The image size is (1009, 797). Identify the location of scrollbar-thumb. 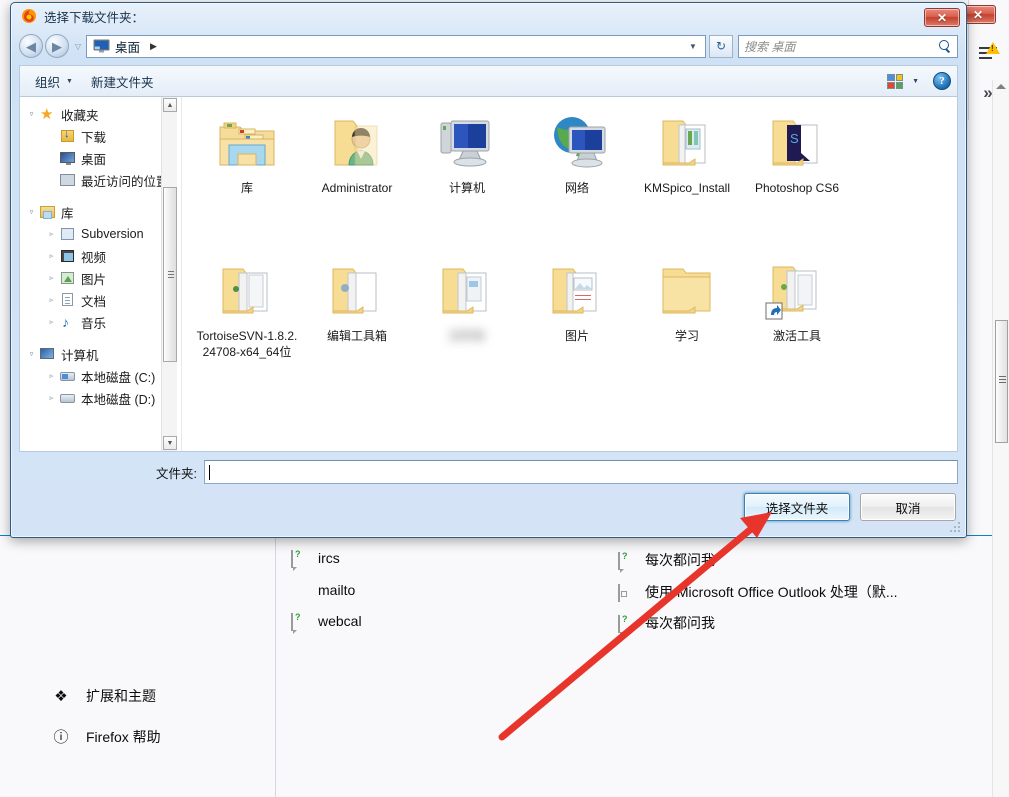
(1001, 381).